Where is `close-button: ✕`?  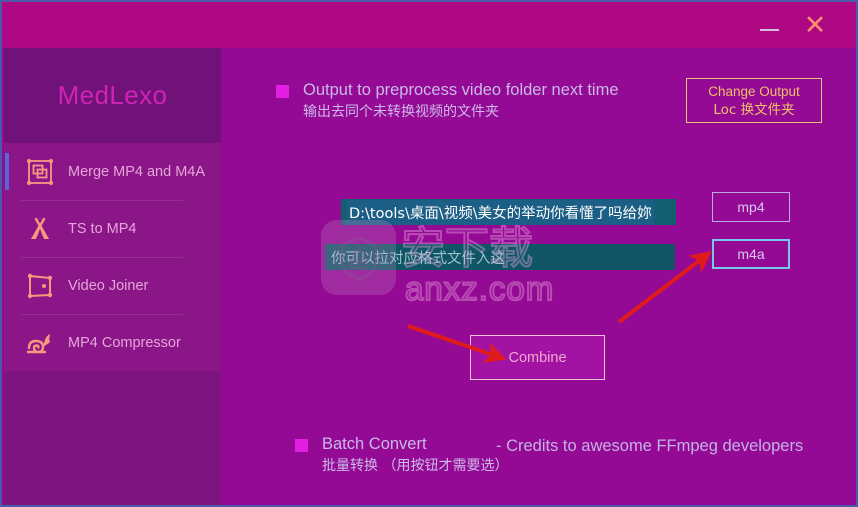 close-button: ✕ is located at coordinates (815, 25).